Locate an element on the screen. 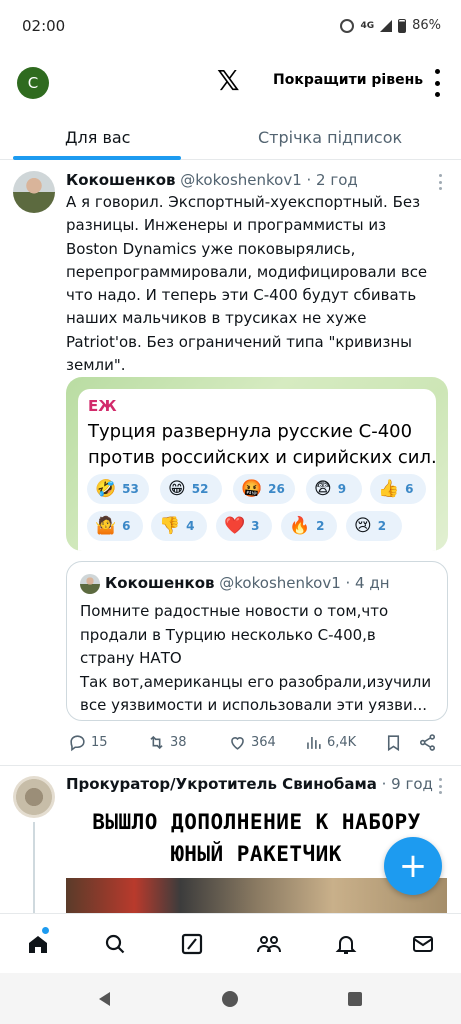 Image resolution: width=461 pixels, height=1024 pixels. post-time: · 9 год is located at coordinates (404, 784).